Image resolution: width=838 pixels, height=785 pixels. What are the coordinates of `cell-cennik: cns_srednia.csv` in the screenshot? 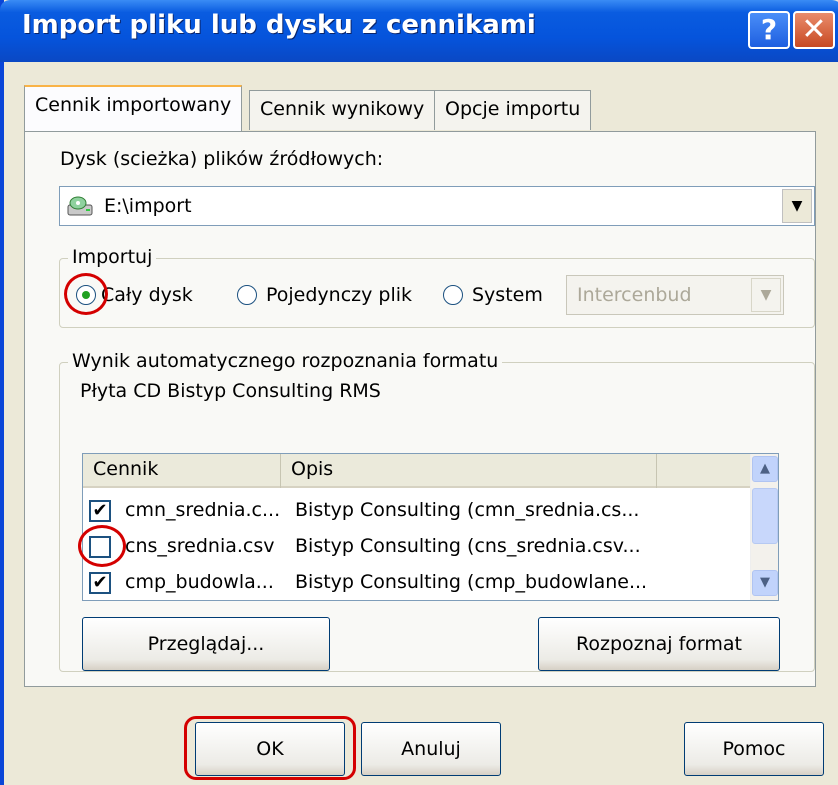 It's located at (200, 546).